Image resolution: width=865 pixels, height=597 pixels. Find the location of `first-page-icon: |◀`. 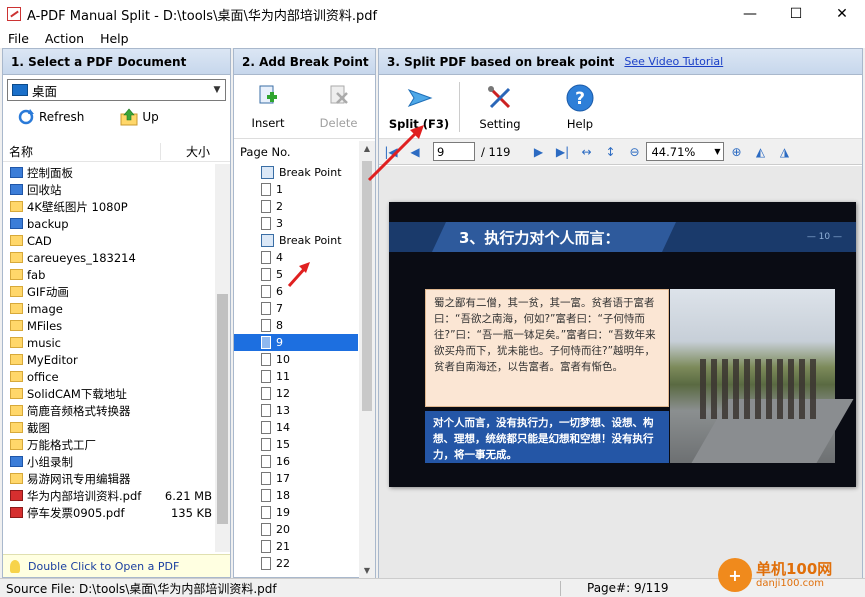

first-page-icon: |◀ is located at coordinates (391, 152).